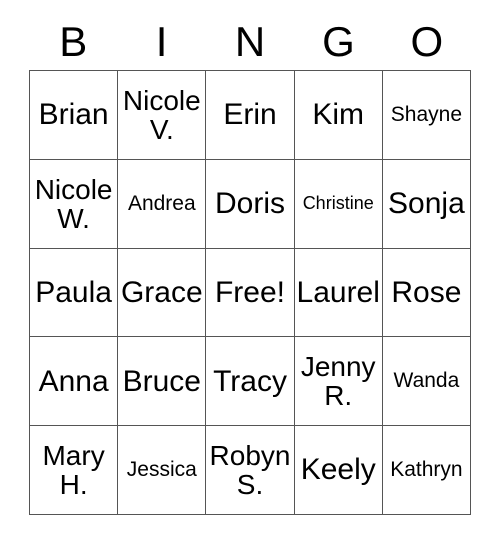 The image size is (500, 544). I want to click on bingo-cell: Laurel, so click(338, 293).